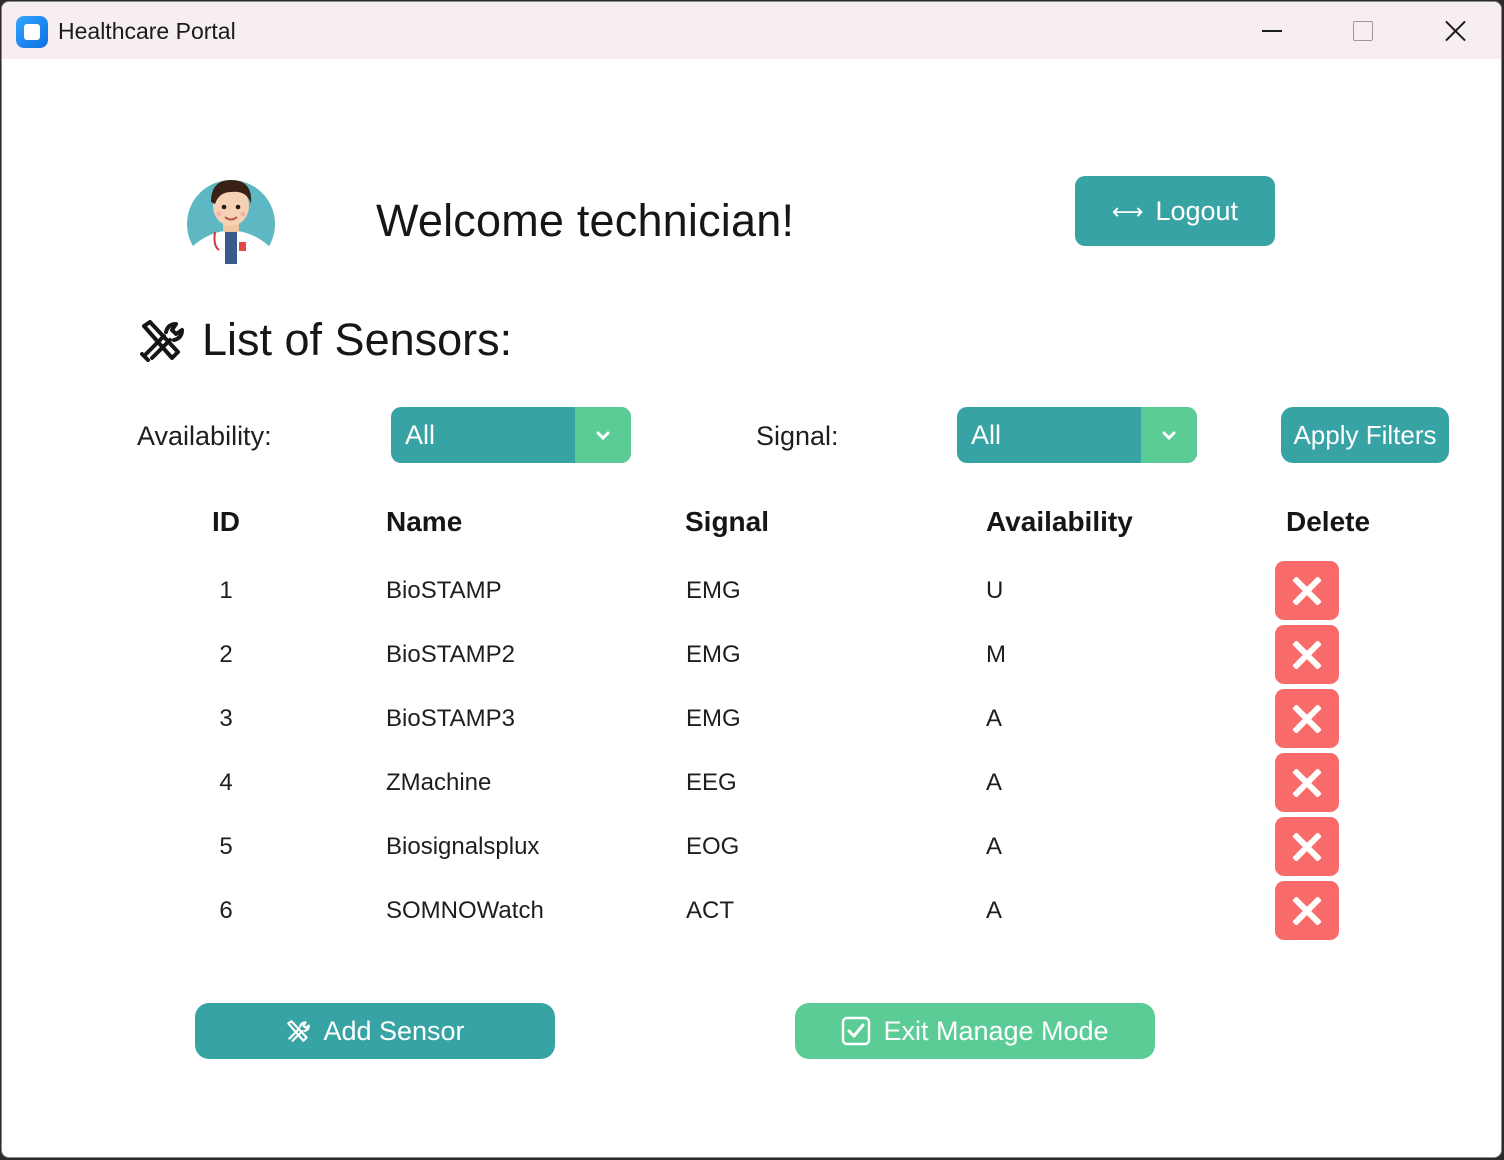 Image resolution: width=1504 pixels, height=1160 pixels. Describe the element at coordinates (231, 224) in the screenshot. I see `doctor-avatar-icon` at that location.